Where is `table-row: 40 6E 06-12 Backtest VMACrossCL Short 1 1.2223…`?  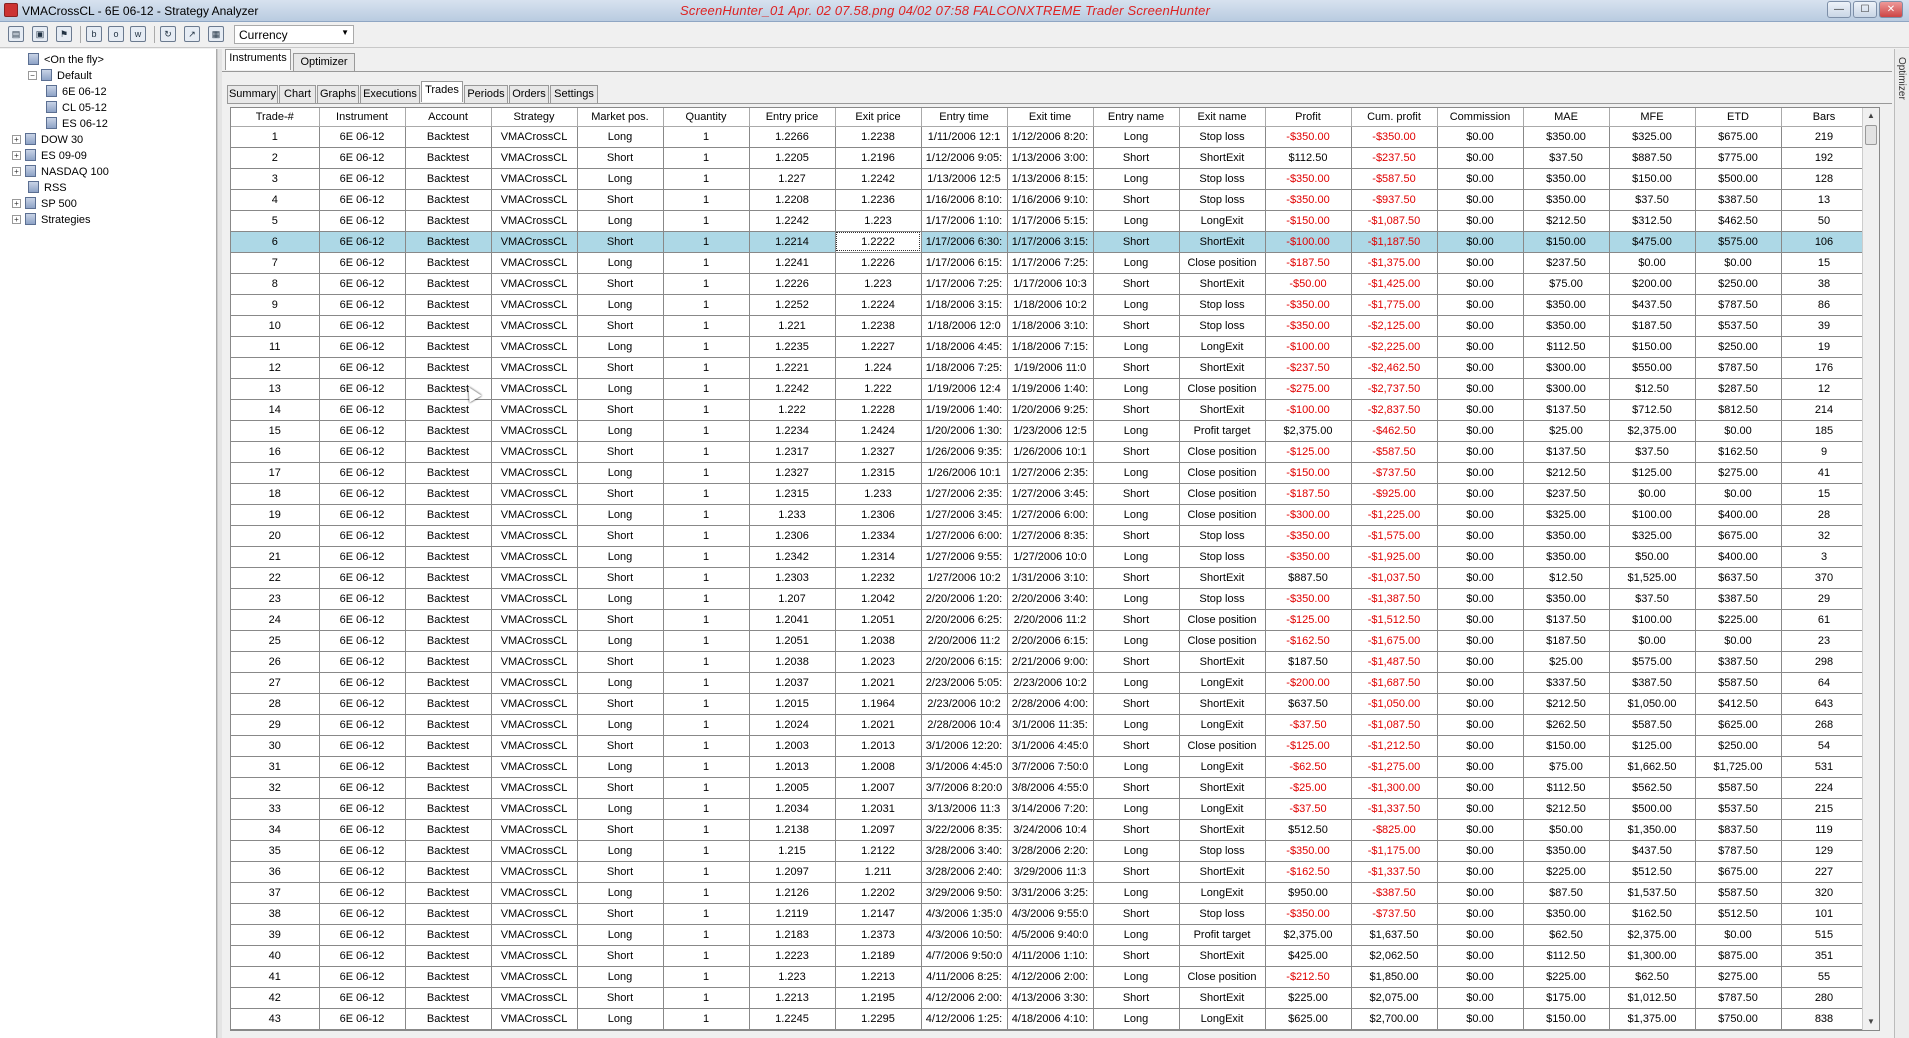 table-row: 40 6E 06-12 Backtest VMACrossCL Short 1 1.2223… is located at coordinates (1049, 956).